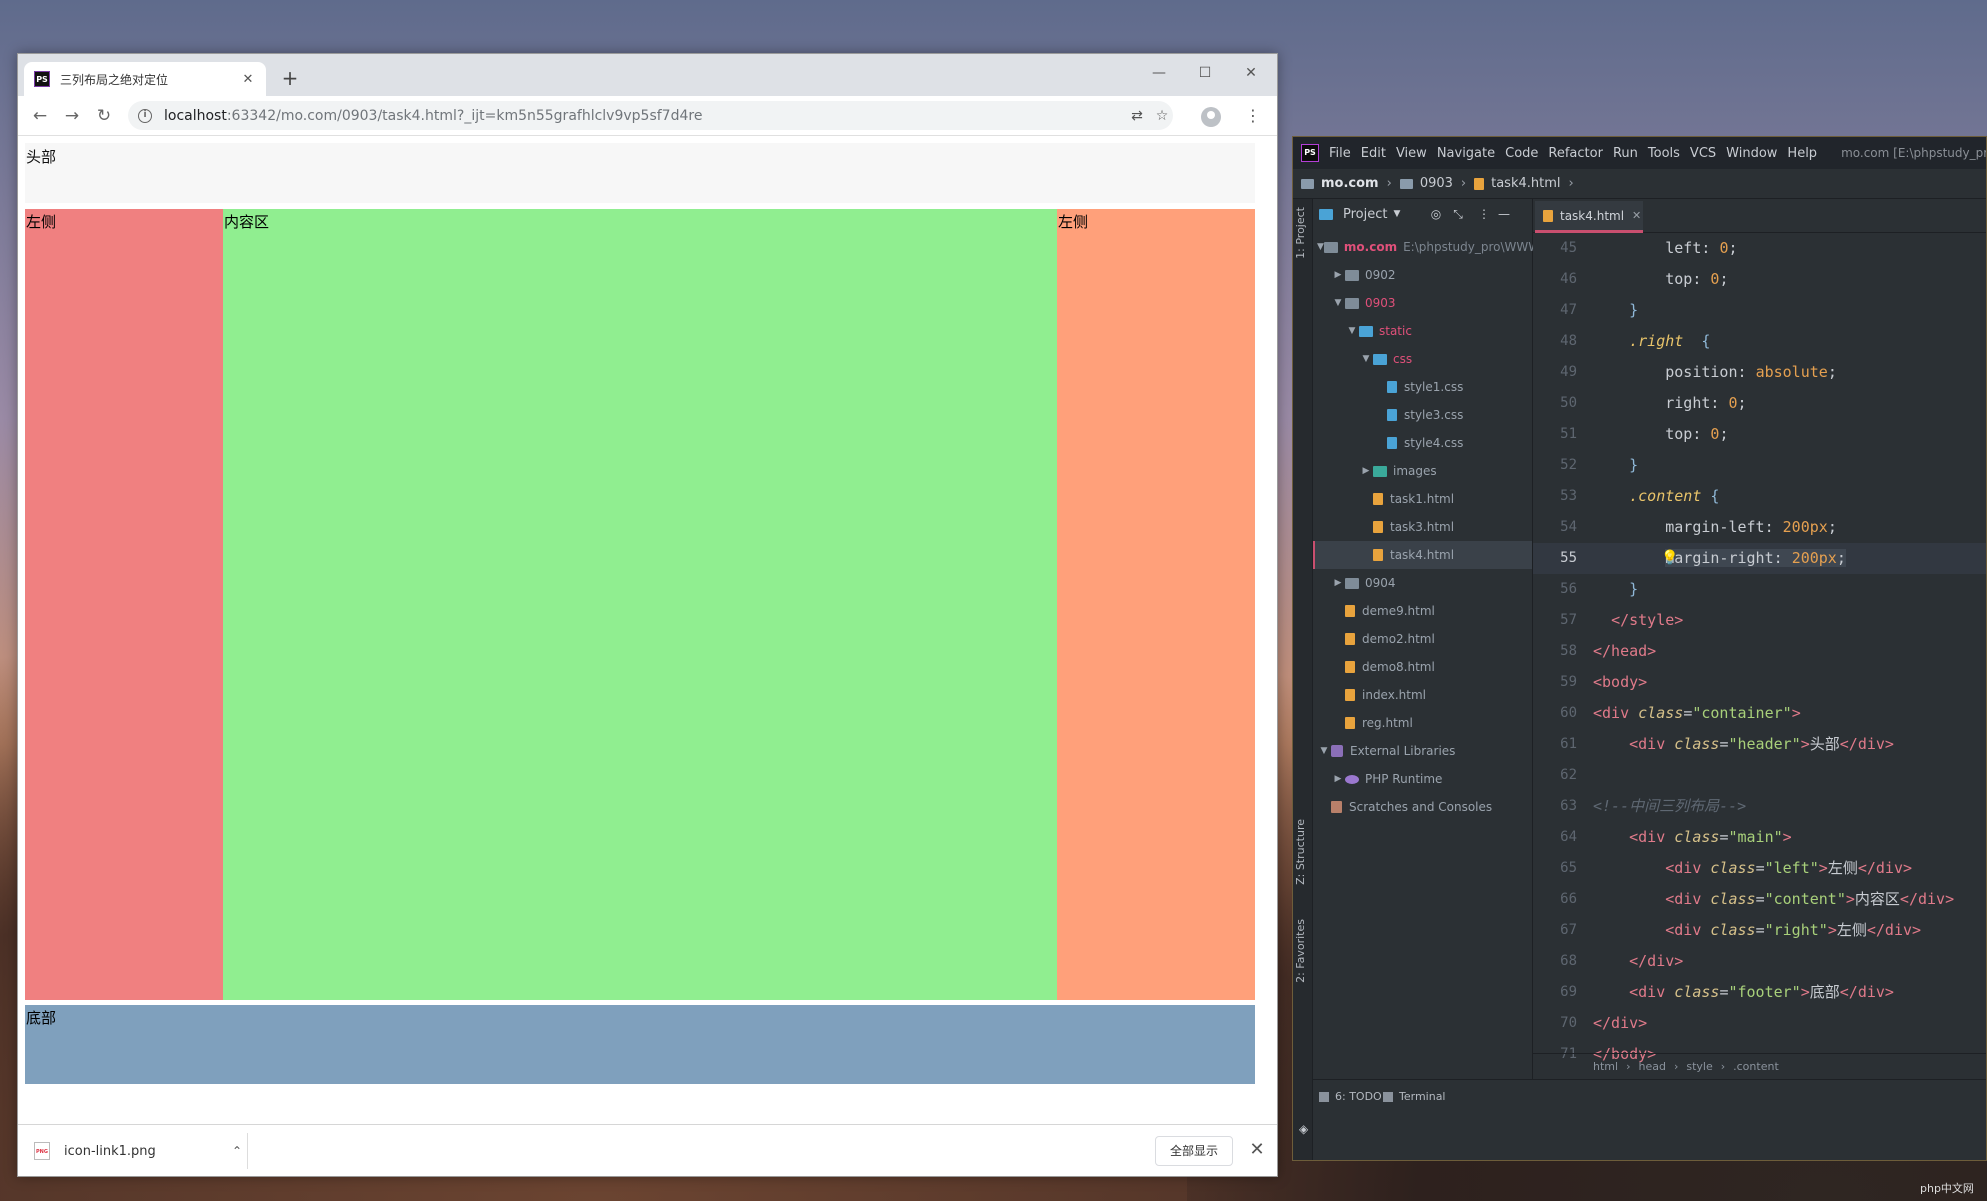  Describe the element at coordinates (1802, 153) in the screenshot. I see `menu-help: Help` at that location.